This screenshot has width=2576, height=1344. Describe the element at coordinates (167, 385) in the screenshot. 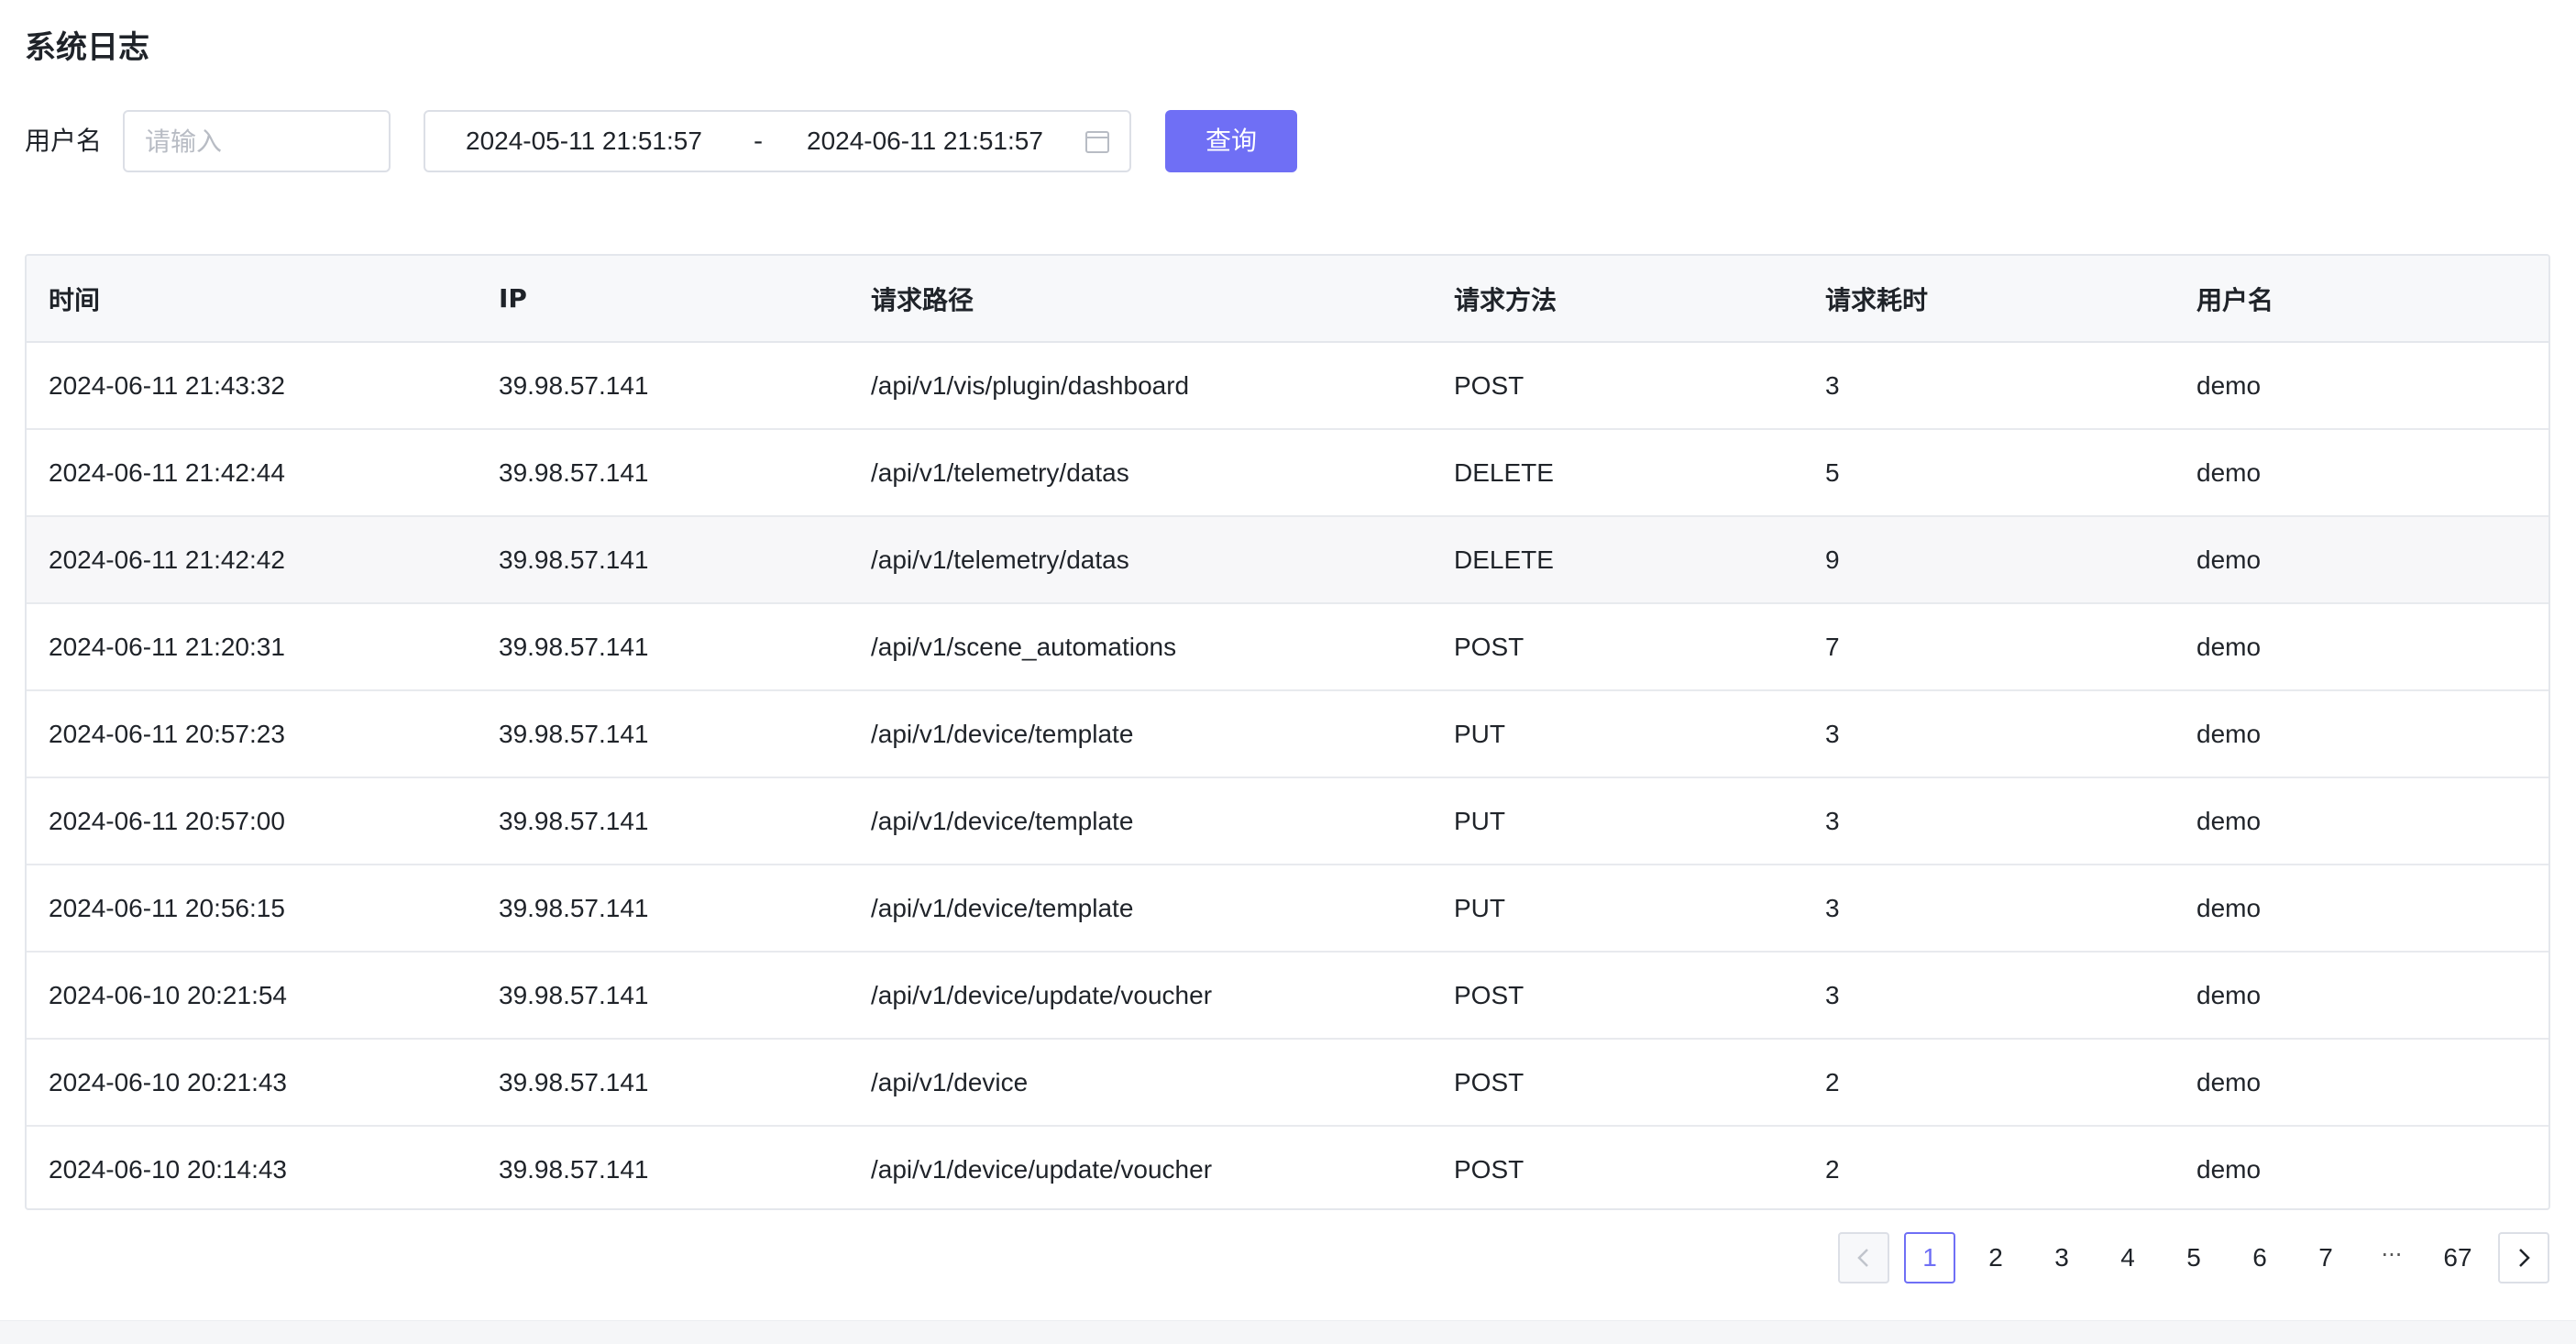

I see `cell-time: 2024-06-11 21:43:32` at that location.